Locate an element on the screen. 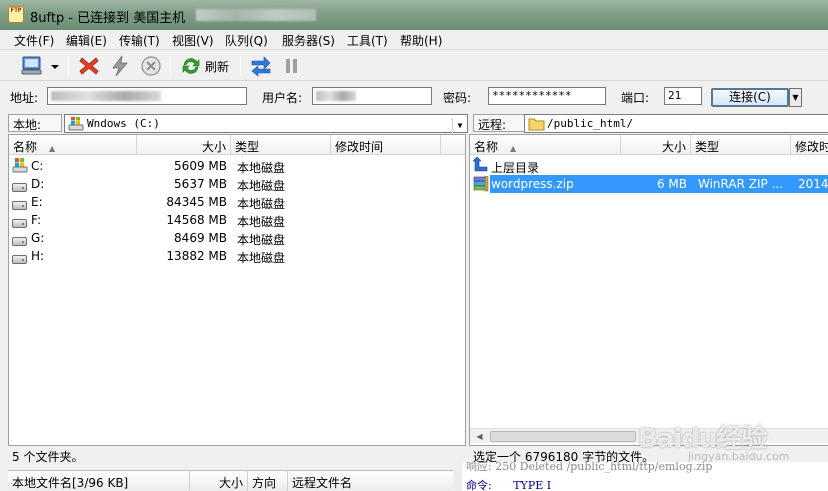  connection-bar: 地址: 用户名: 密码: ************ 端口: 21 连接(C) ▼ is located at coordinates (414, 96).